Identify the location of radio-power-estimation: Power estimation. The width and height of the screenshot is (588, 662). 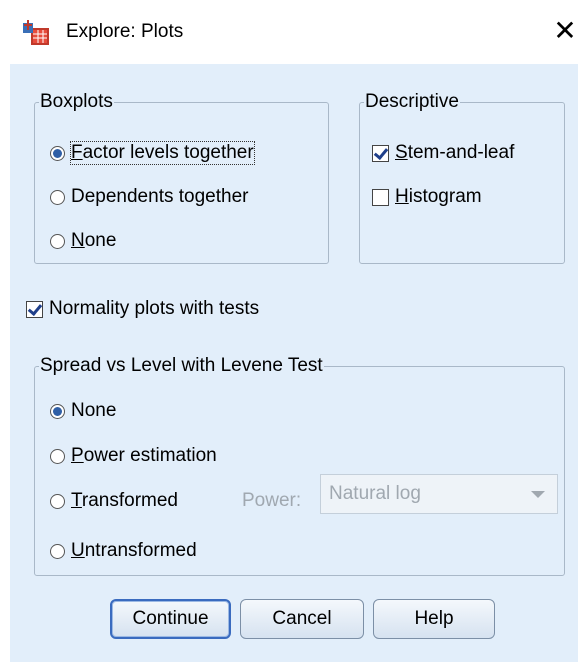
(133, 456).